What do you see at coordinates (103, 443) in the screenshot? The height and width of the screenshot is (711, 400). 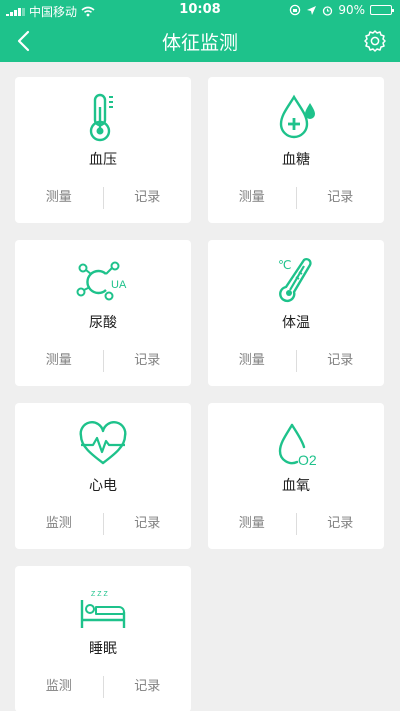 I see `heart-ecg-icon` at bounding box center [103, 443].